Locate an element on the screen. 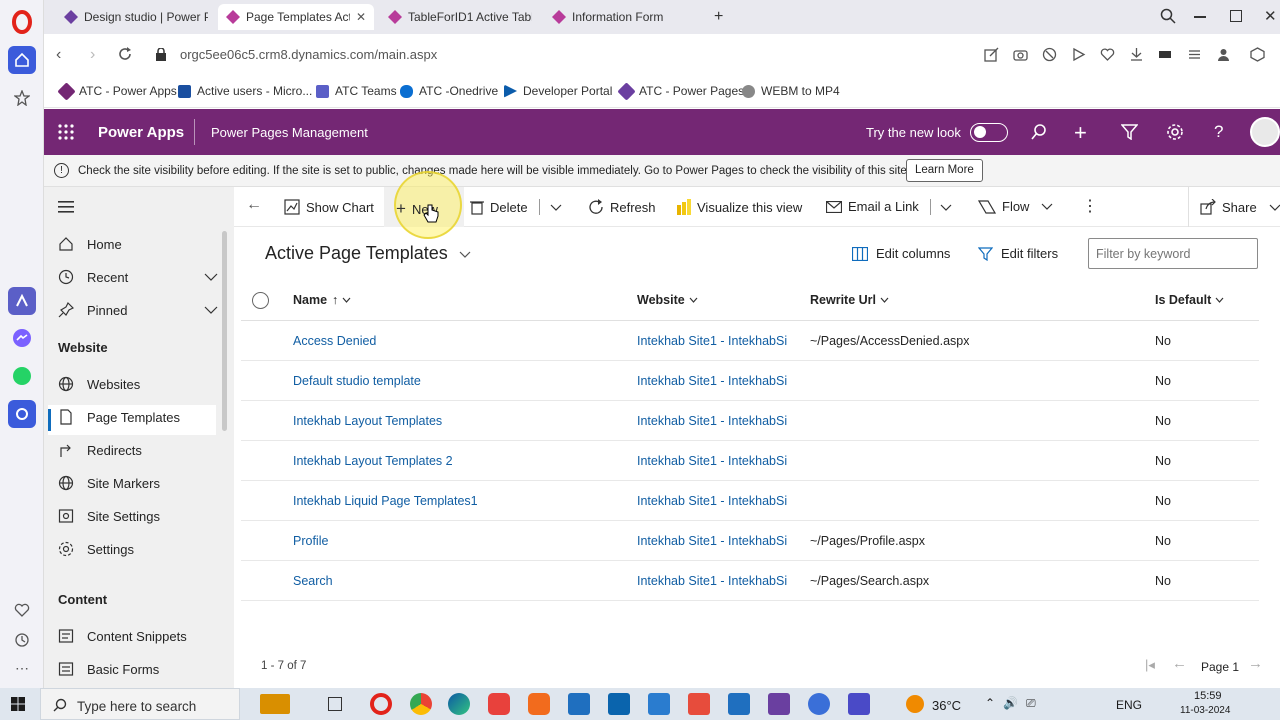 The height and width of the screenshot is (720, 1280). system-tray-icons: ⌃🔊⎚ is located at coordinates (1014, 703).